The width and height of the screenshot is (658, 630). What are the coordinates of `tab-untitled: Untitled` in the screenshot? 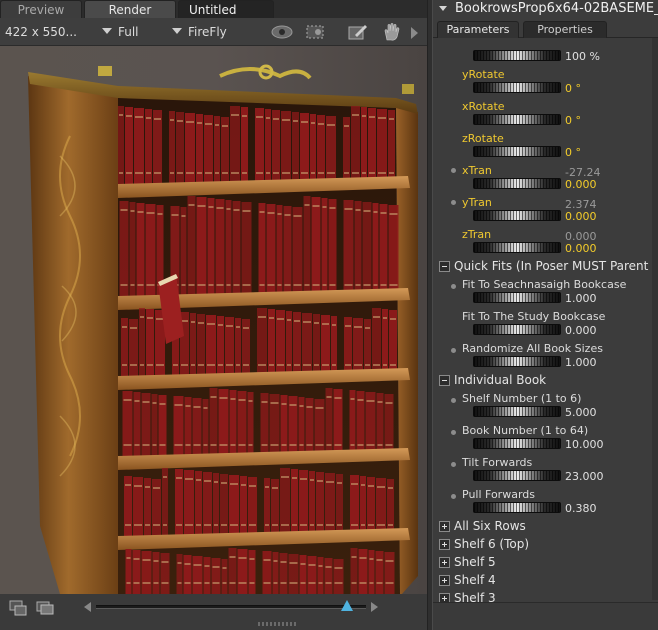 It's located at (226, 9).